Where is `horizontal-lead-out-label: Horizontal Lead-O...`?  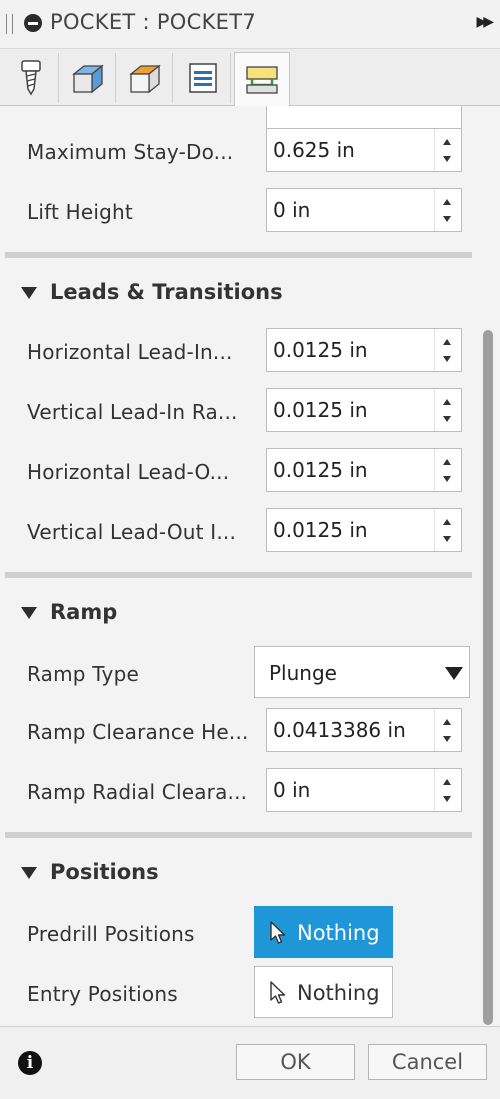 horizontal-lead-out-label: Horizontal Lead-O... is located at coordinates (128, 472).